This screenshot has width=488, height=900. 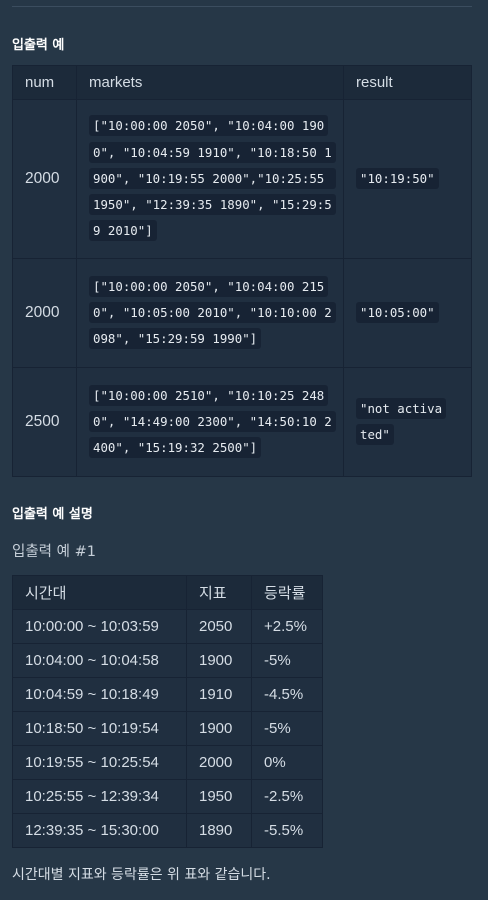 I want to click on cell-result: "10:05:00", so click(x=407, y=313).